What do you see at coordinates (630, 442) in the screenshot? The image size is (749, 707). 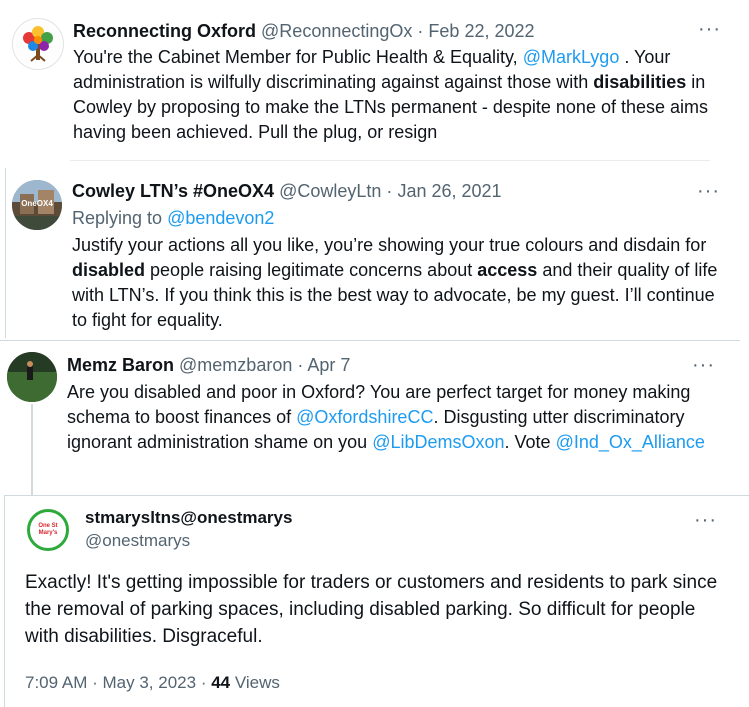 I see `mention-link: @Ind_Ox_Alliance` at bounding box center [630, 442].